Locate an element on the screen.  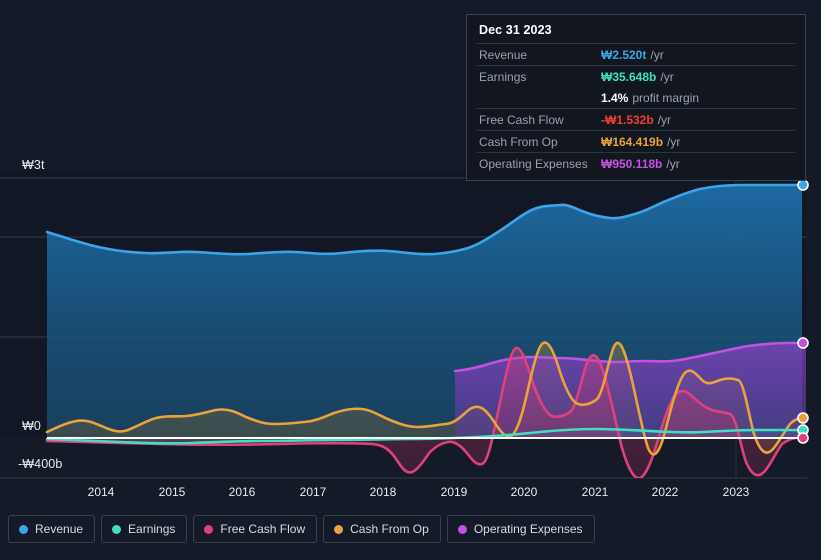
tooltip-label-earnings: Earnings is located at coordinates (503, 77).